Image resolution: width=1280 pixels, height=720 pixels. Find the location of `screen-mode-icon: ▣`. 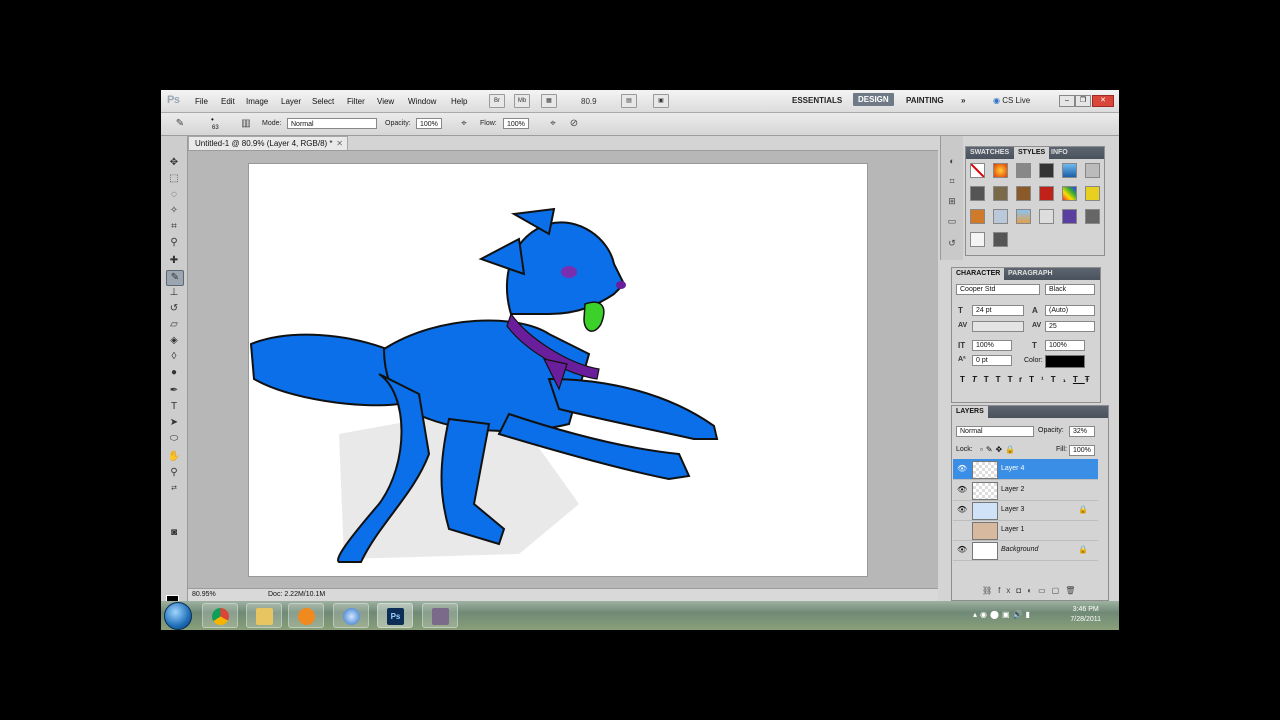

screen-mode-icon: ▣ is located at coordinates (661, 101).